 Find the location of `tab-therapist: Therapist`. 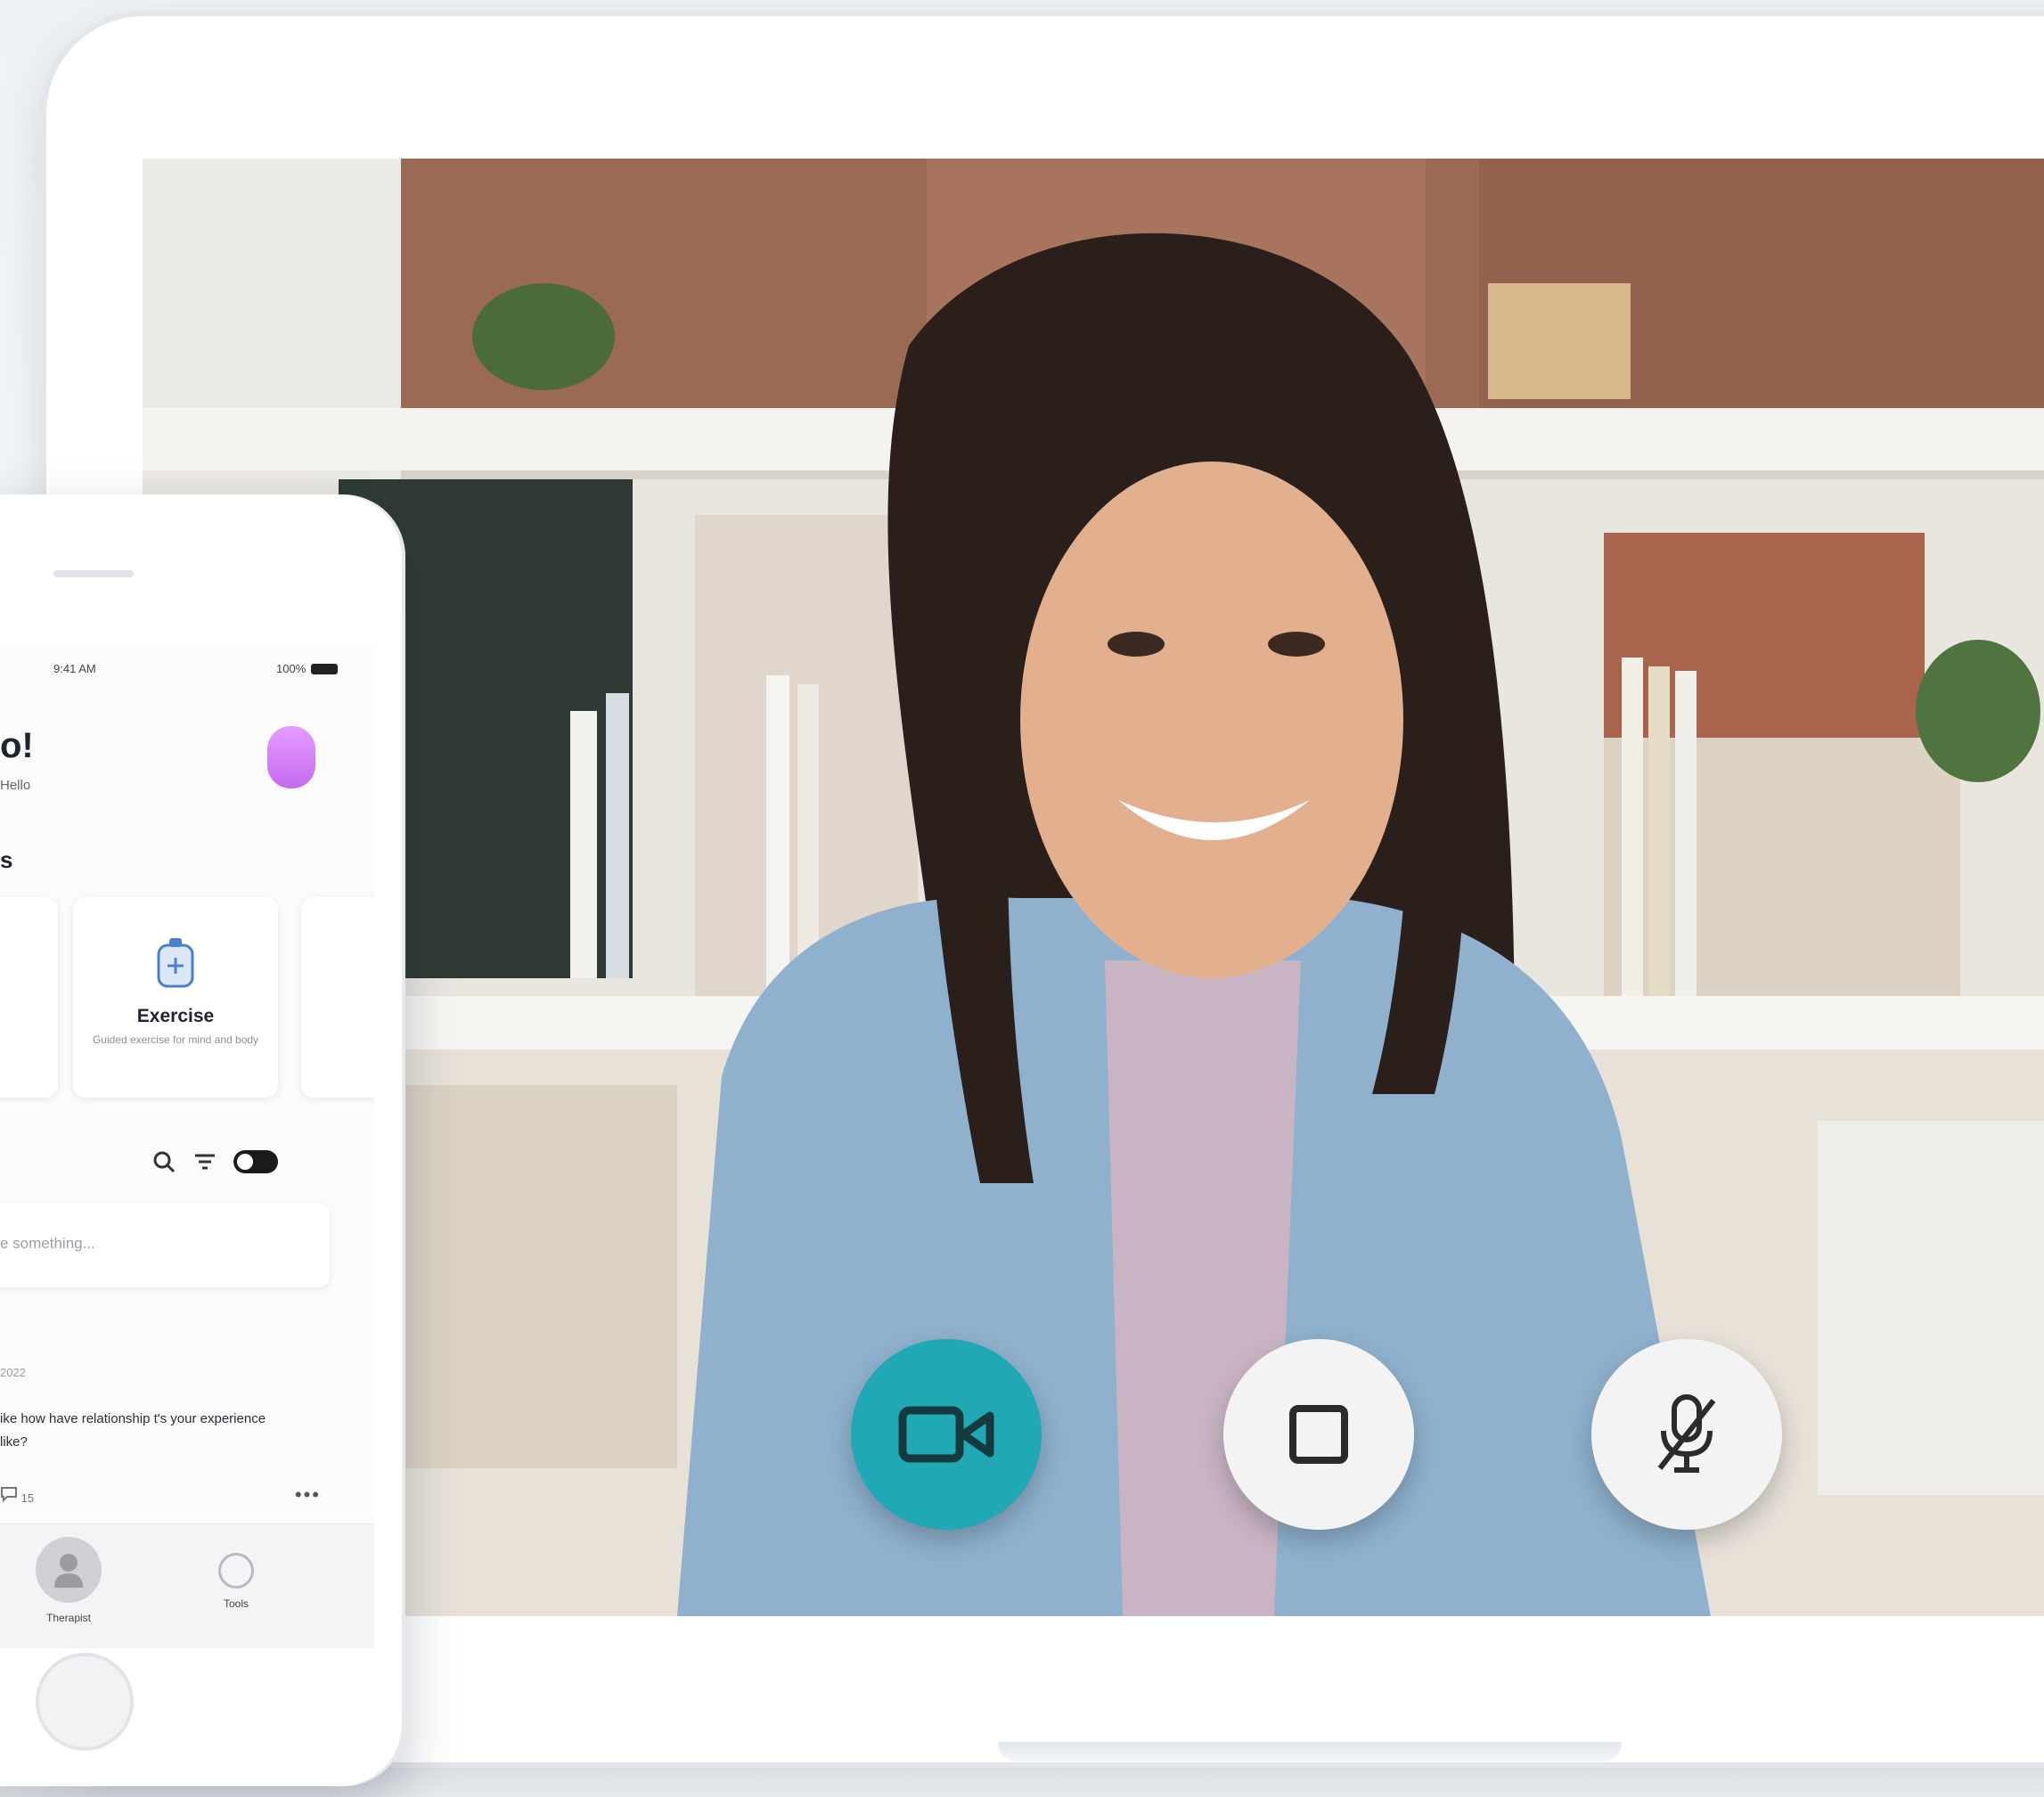

tab-therapist: Therapist is located at coordinates (69, 1580).